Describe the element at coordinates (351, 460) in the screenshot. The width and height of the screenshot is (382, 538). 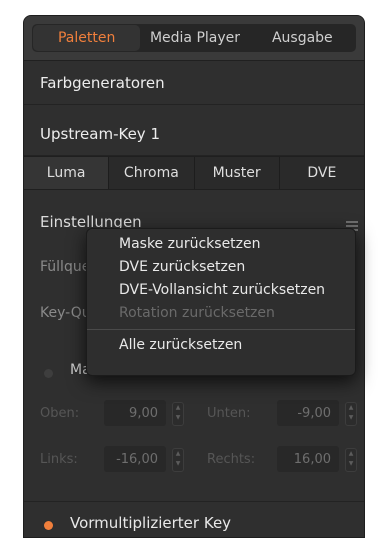
I see `right-stepper: ▲ ▼` at that location.